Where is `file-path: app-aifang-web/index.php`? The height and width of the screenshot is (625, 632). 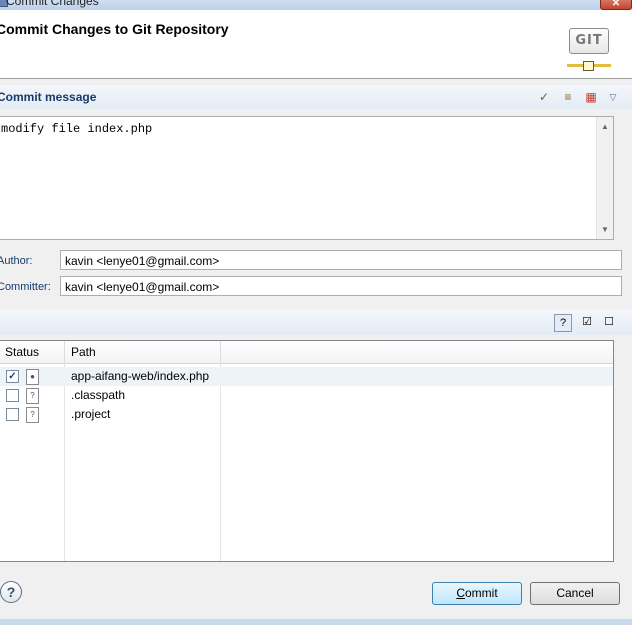 file-path: app-aifang-web/index.php is located at coordinates (140, 376).